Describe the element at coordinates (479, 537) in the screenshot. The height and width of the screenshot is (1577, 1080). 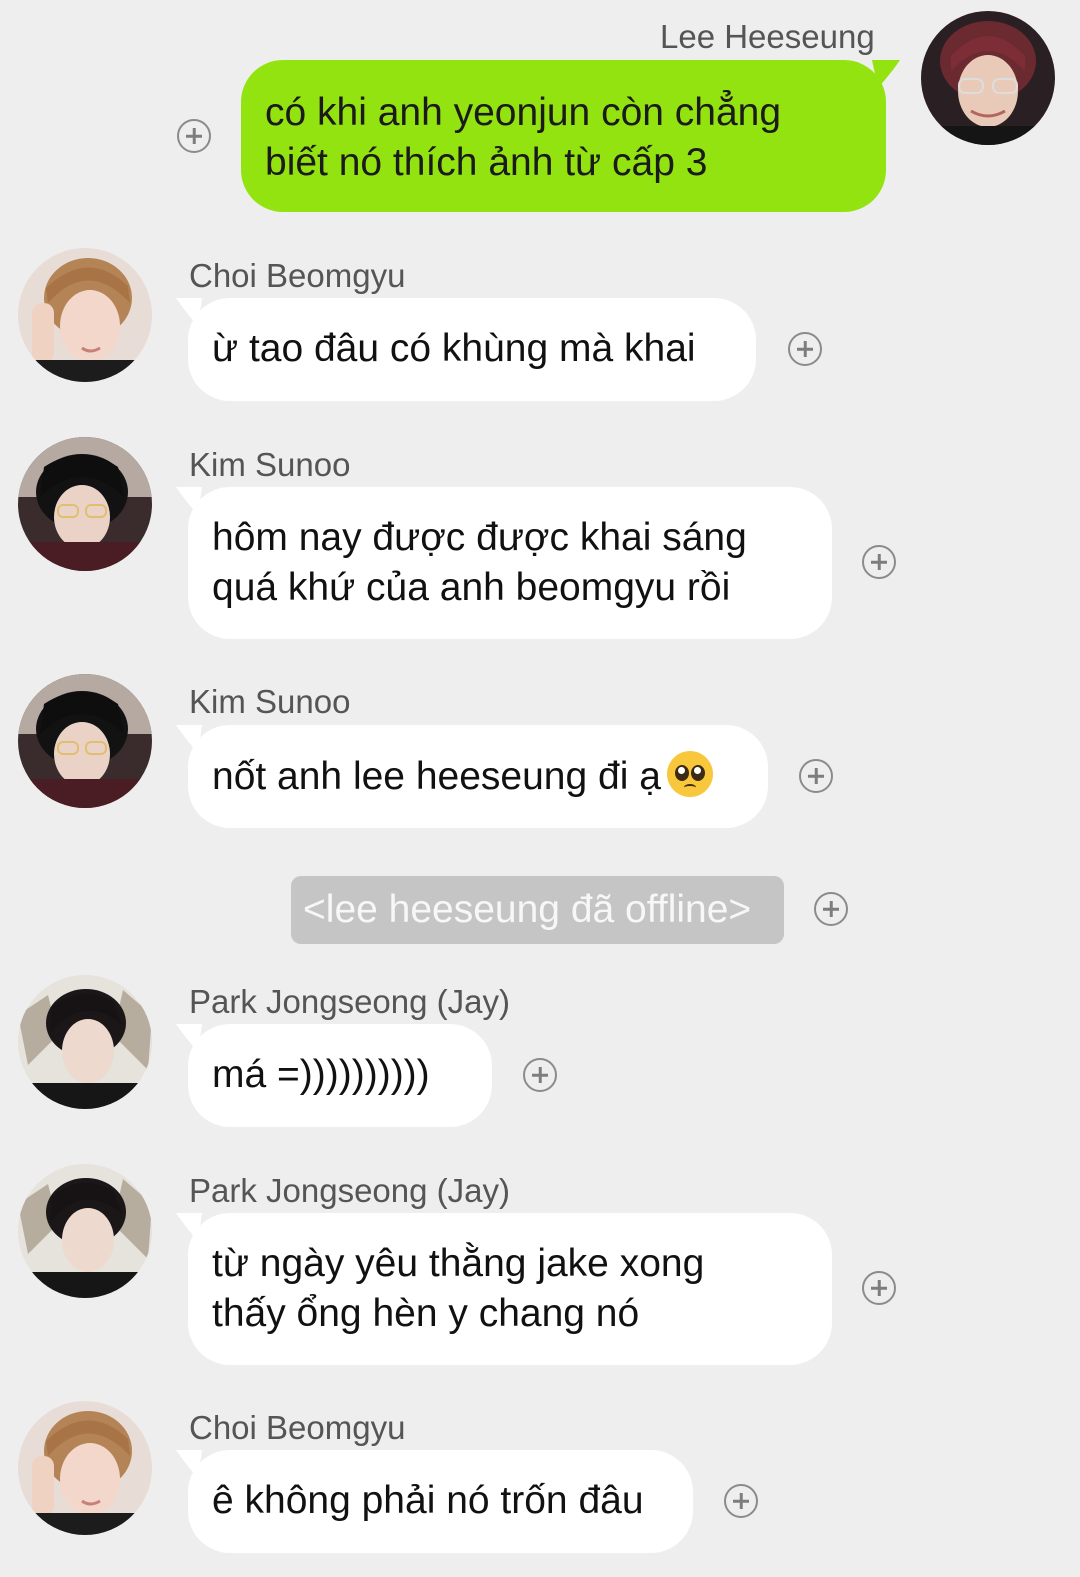
I see `message-text: hôm nay được được khai sáng` at that location.